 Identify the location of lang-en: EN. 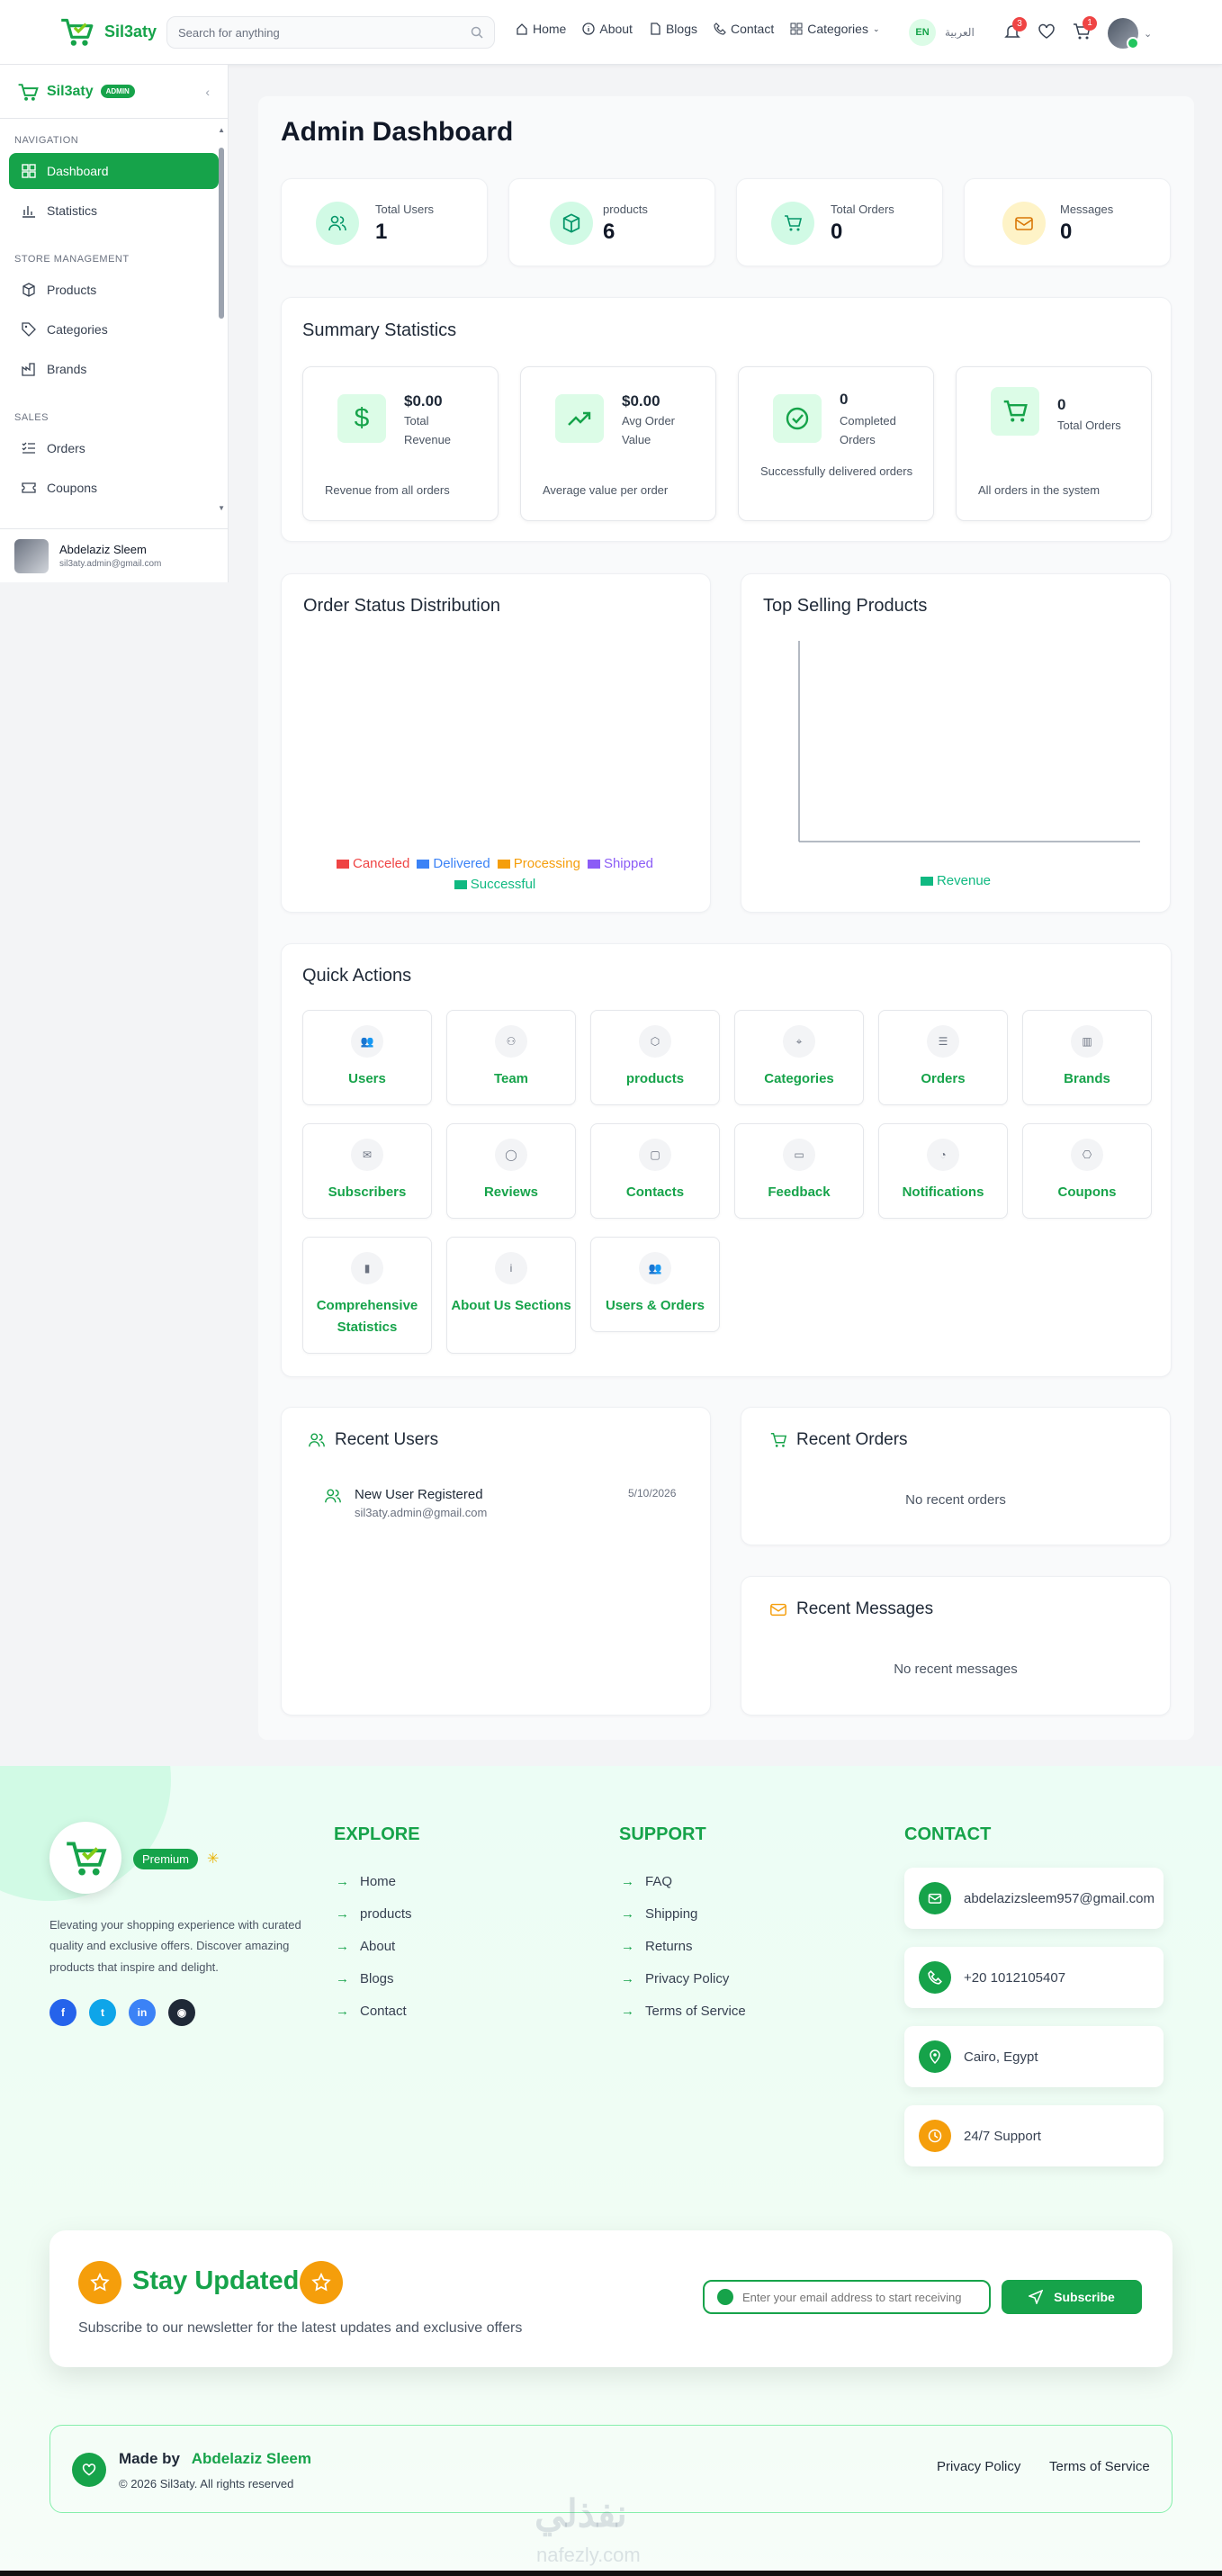
(923, 32).